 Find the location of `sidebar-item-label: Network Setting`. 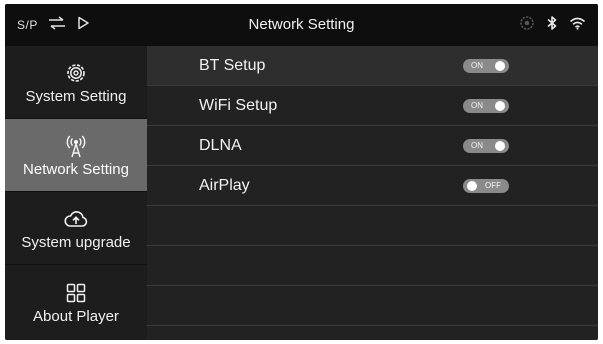

sidebar-item-label: Network Setting is located at coordinates (76, 169).